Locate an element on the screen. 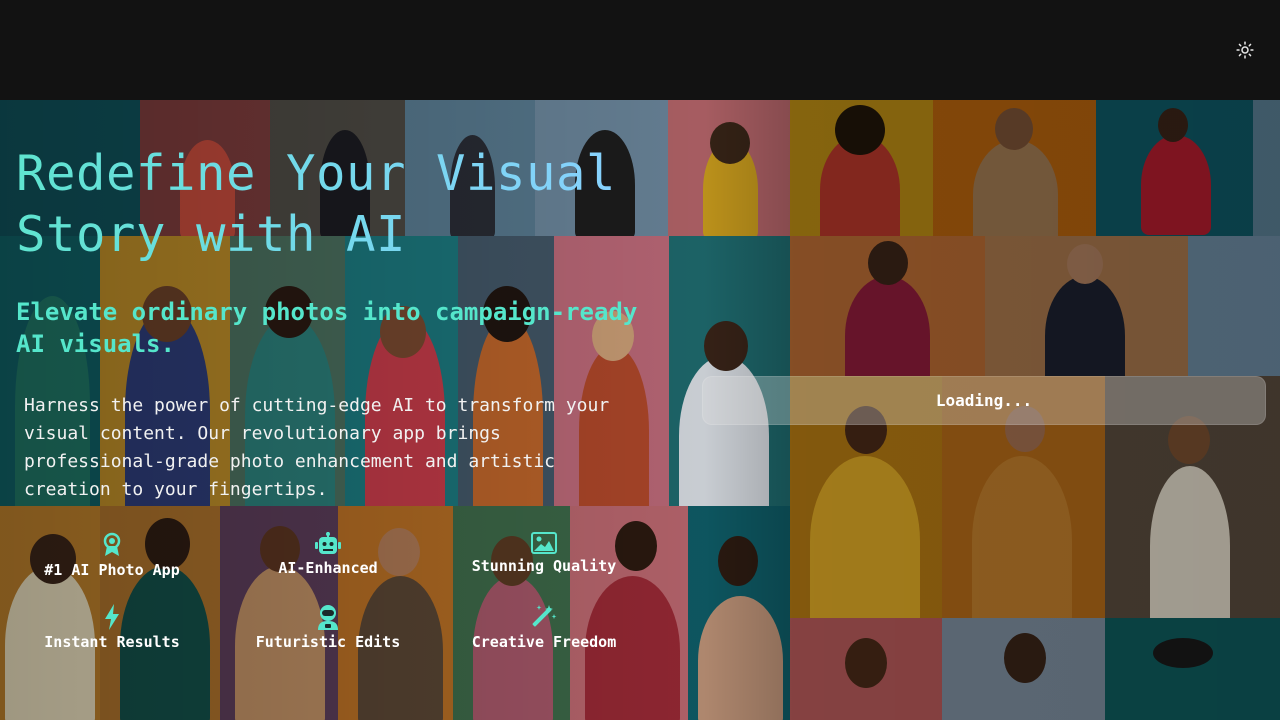 The width and height of the screenshot is (1280, 720). lightning-icon is located at coordinates (112, 617).